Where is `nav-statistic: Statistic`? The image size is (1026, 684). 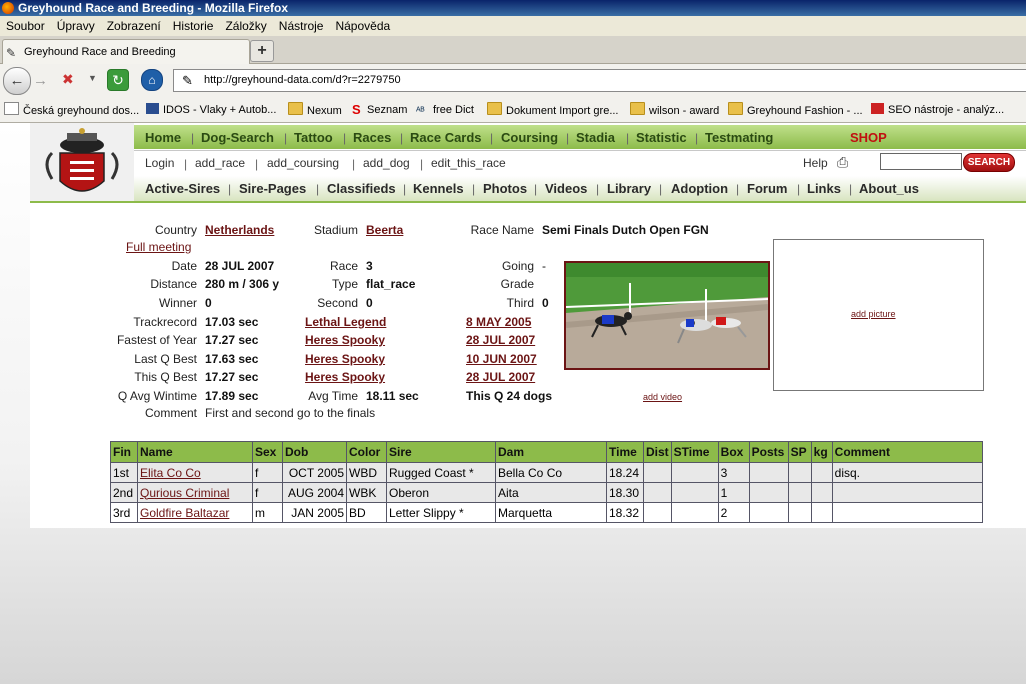
nav-statistic: Statistic is located at coordinates (661, 137).